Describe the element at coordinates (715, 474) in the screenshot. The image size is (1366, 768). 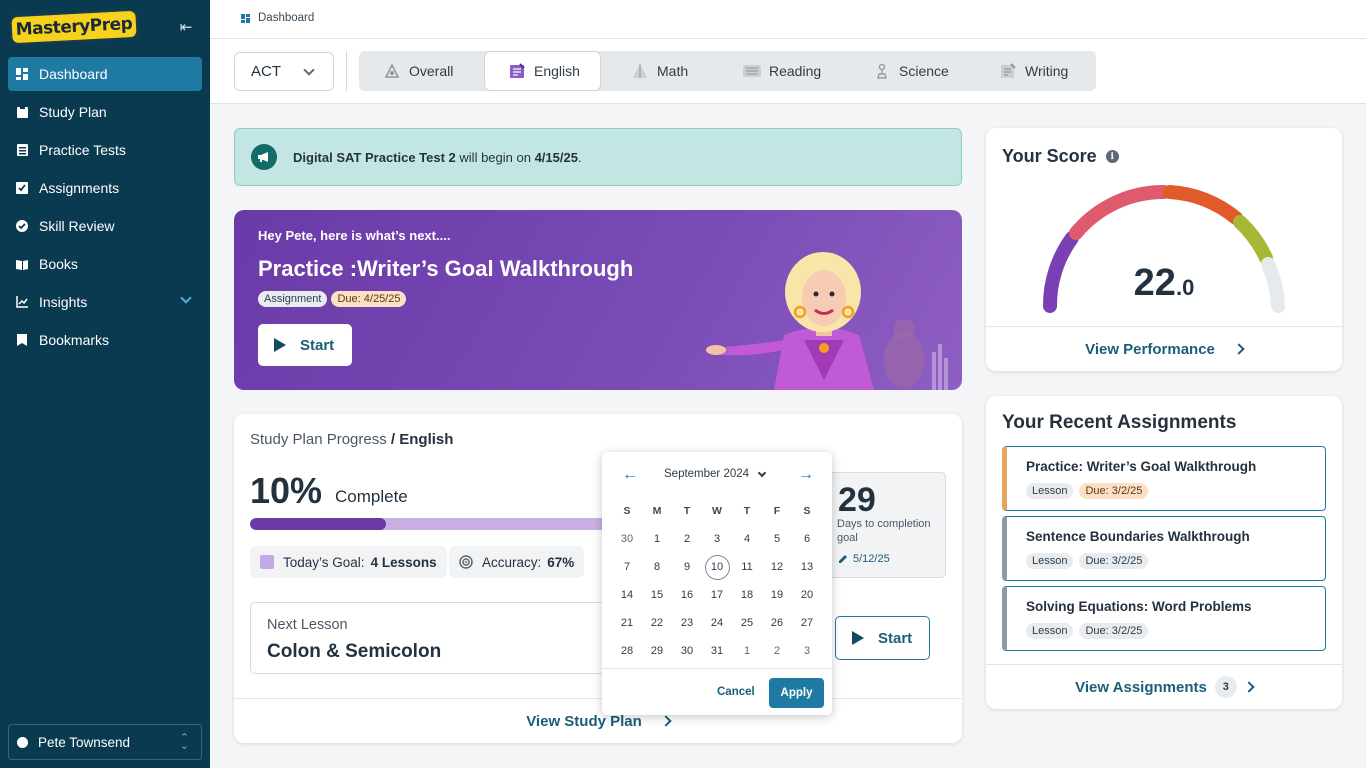
I see `month-year-select: September 2024` at that location.